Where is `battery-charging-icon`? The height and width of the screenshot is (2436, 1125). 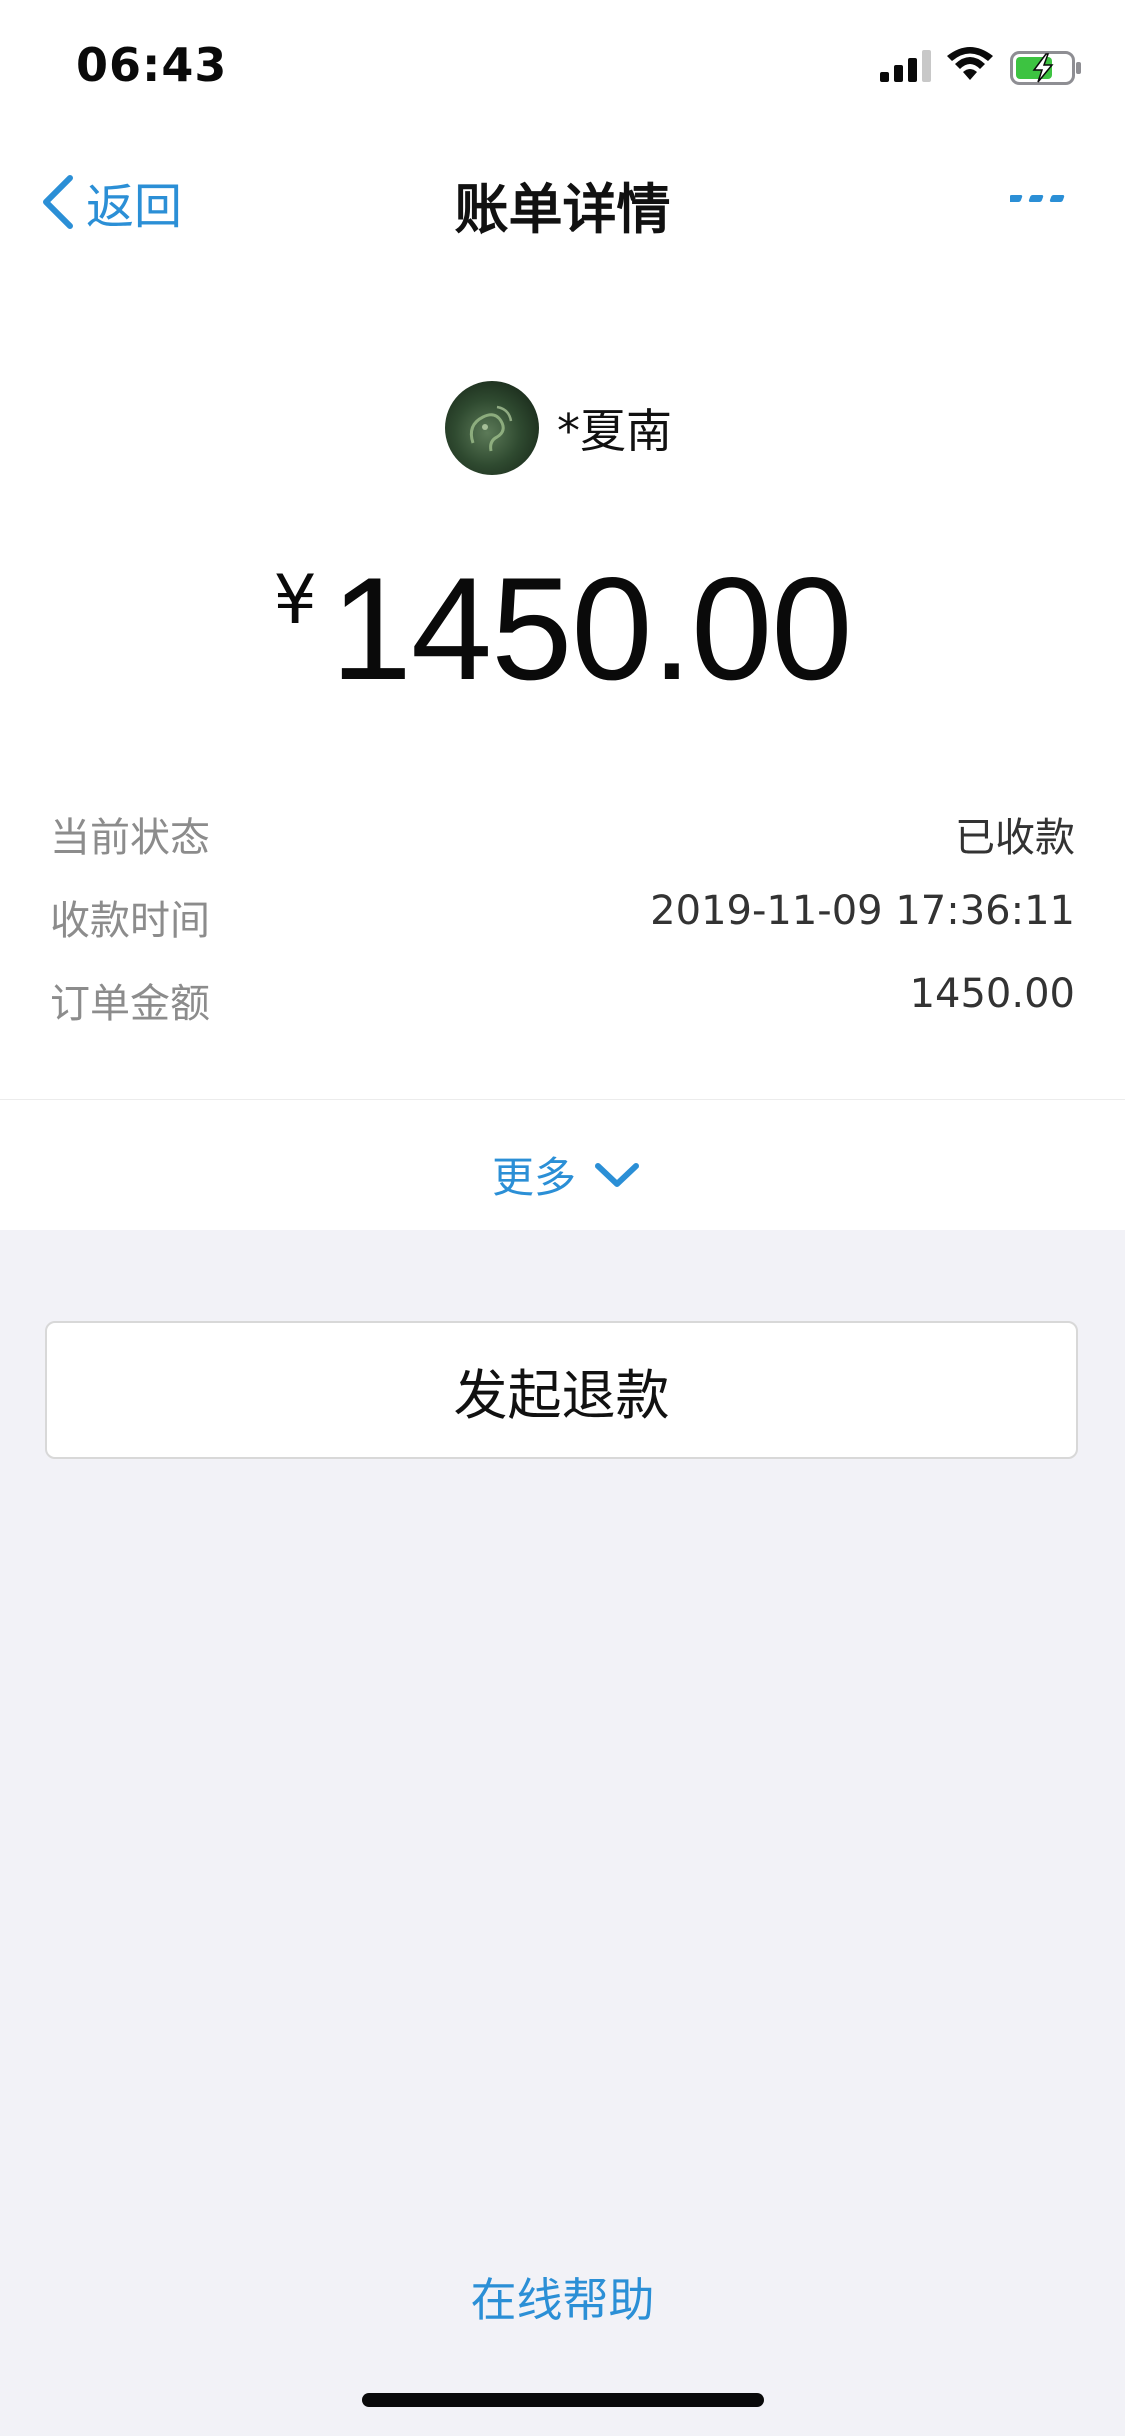
battery-charging-icon is located at coordinates (1045, 68).